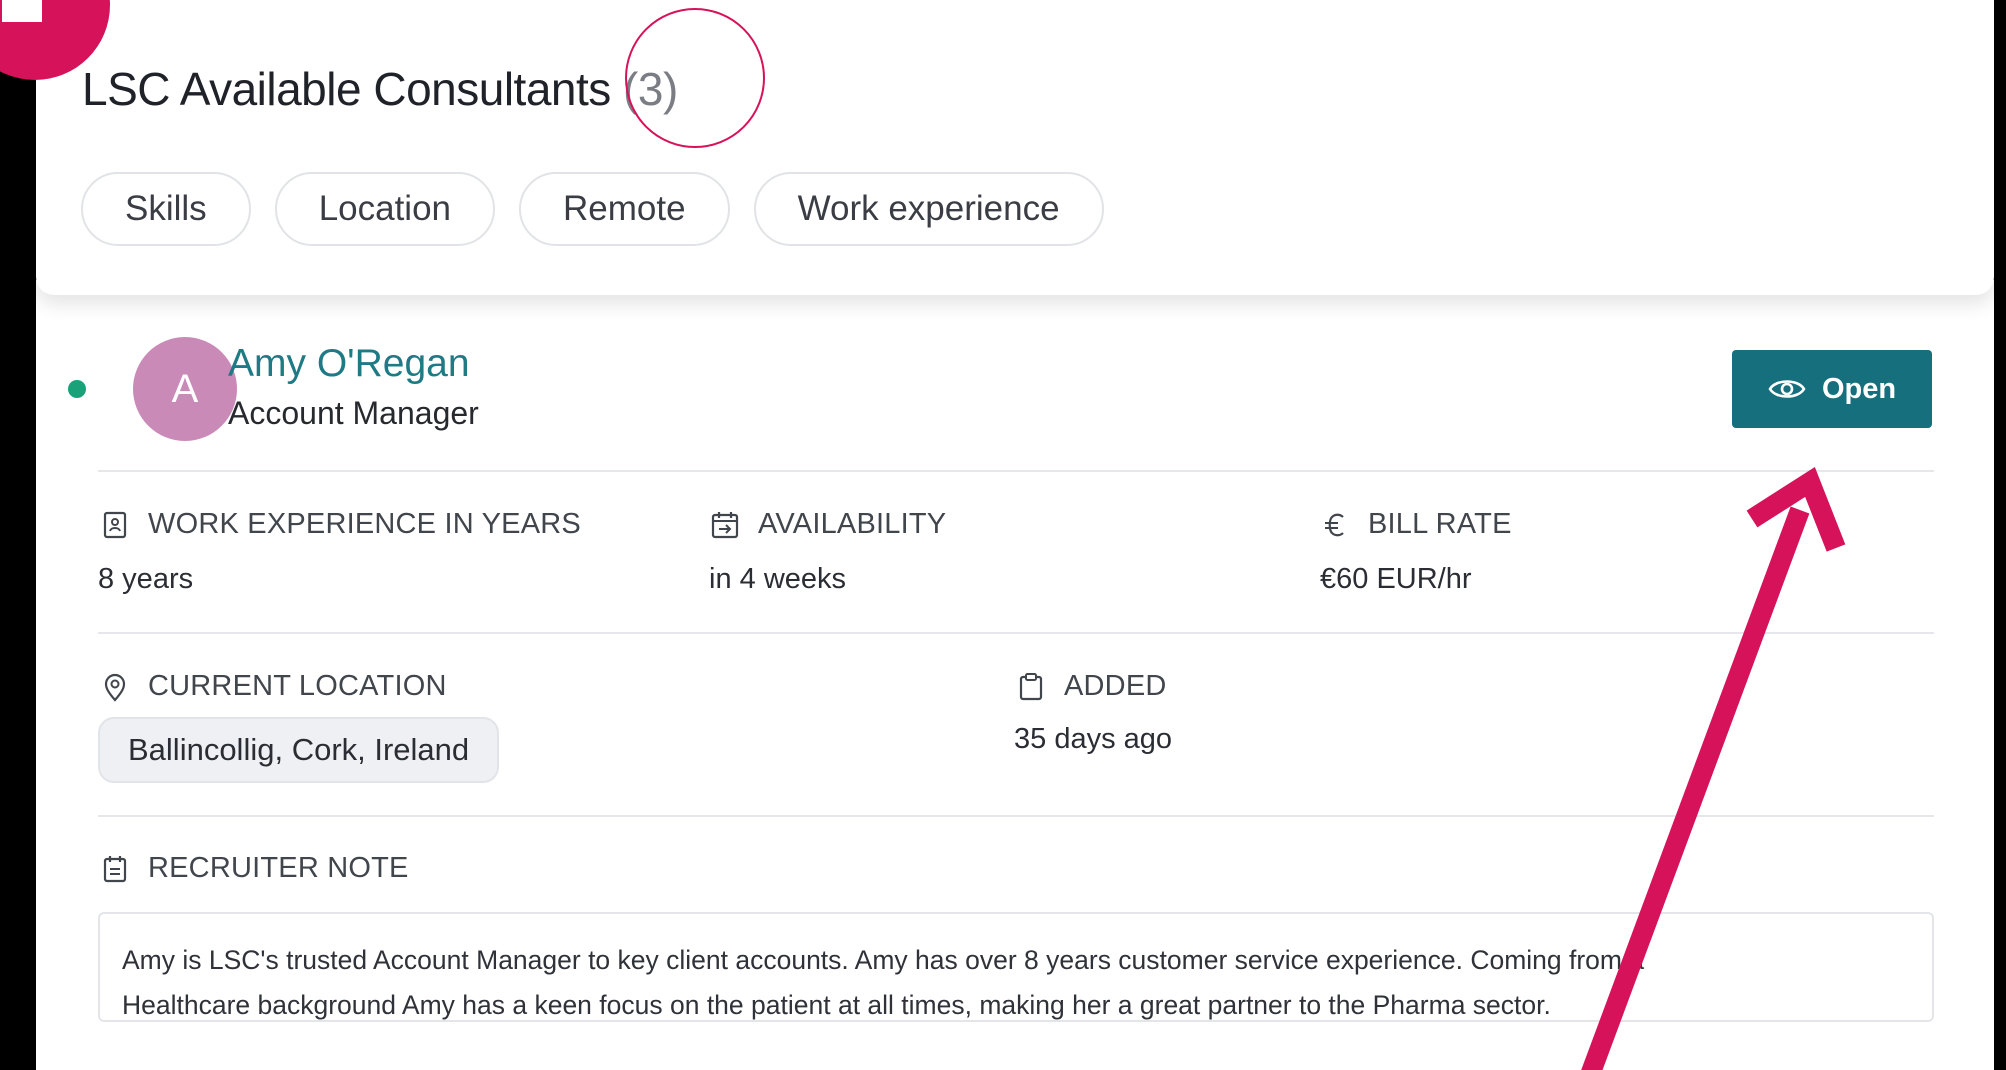 The image size is (2006, 1070). I want to click on filter-bar: Skills Location Remote Work experience, so click(592, 209).